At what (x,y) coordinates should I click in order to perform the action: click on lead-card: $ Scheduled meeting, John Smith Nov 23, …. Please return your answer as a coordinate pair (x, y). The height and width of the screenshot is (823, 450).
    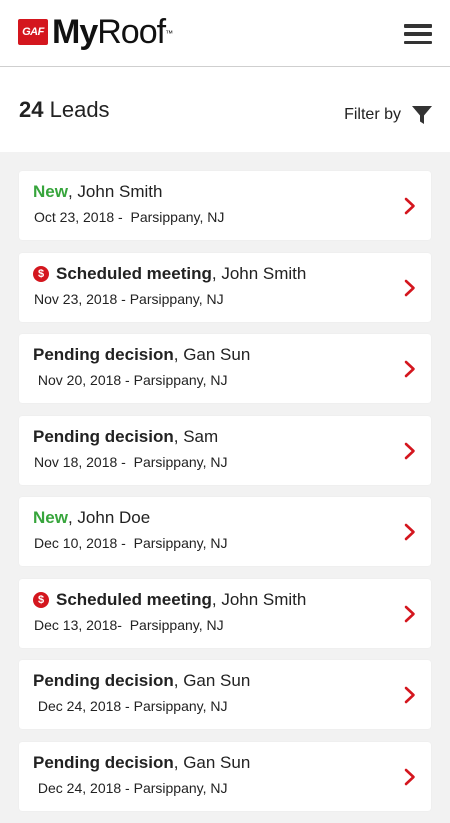
    Looking at the image, I should click on (225, 287).